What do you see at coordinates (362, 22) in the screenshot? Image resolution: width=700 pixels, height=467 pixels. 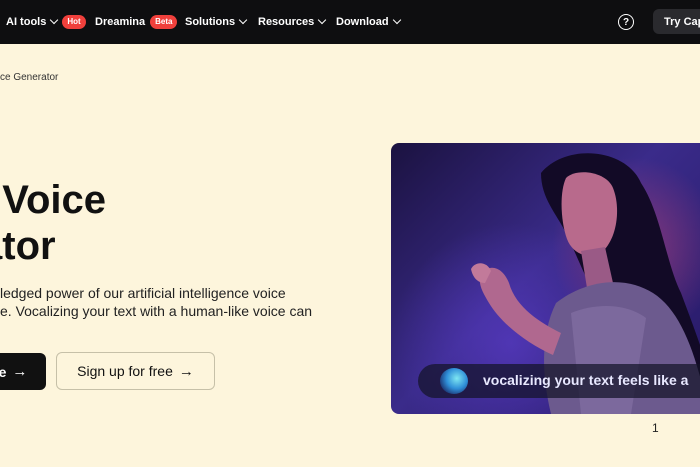 I see `nav-item-label: Download` at bounding box center [362, 22].